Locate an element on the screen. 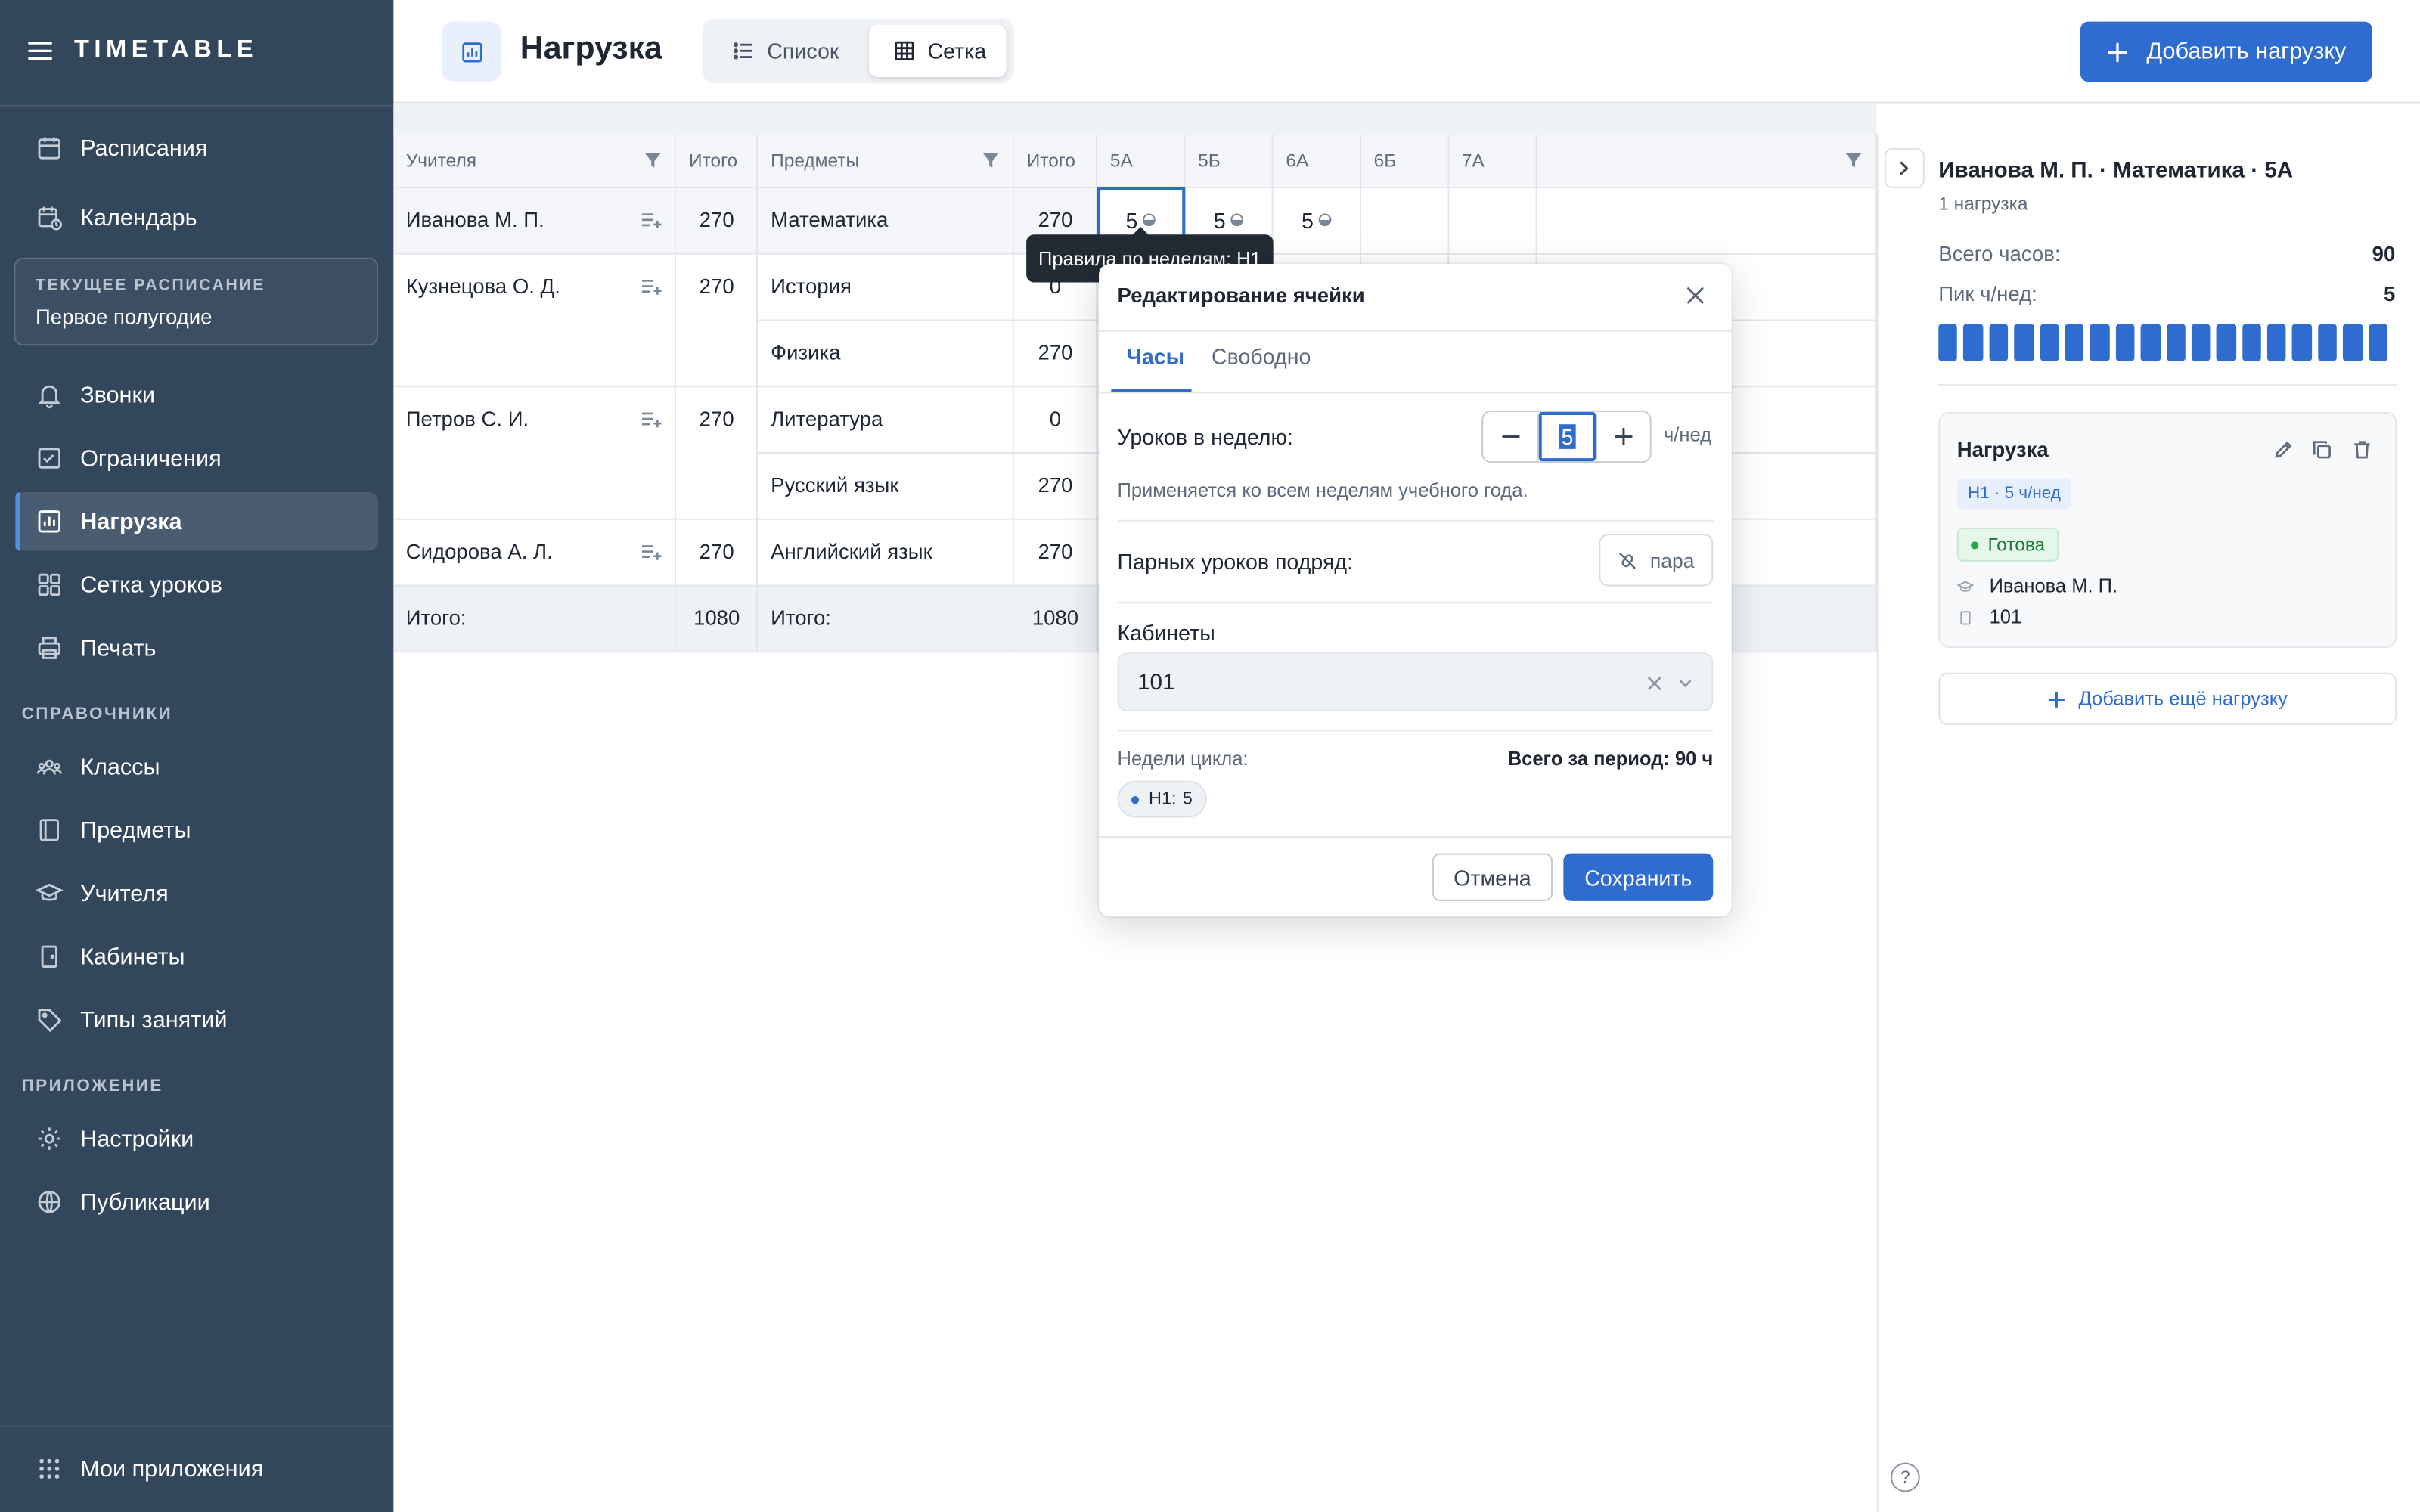  current-schedule: ТЕКУЩЕЕ РАСПИСАНИЕ Первое полугодие is located at coordinates (196, 301).